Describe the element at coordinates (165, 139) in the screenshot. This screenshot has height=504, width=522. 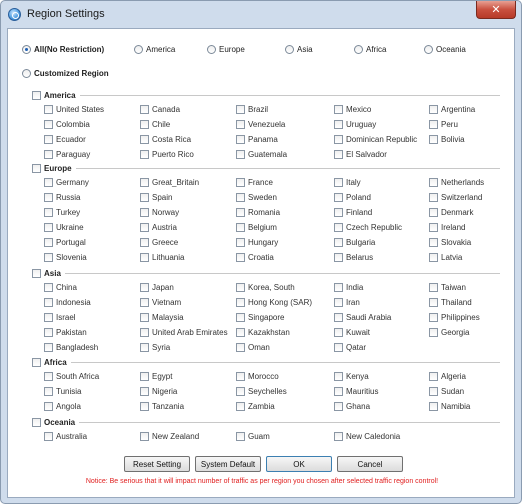
I see `country-checkbox-costa-rica: Costa Rica` at that location.